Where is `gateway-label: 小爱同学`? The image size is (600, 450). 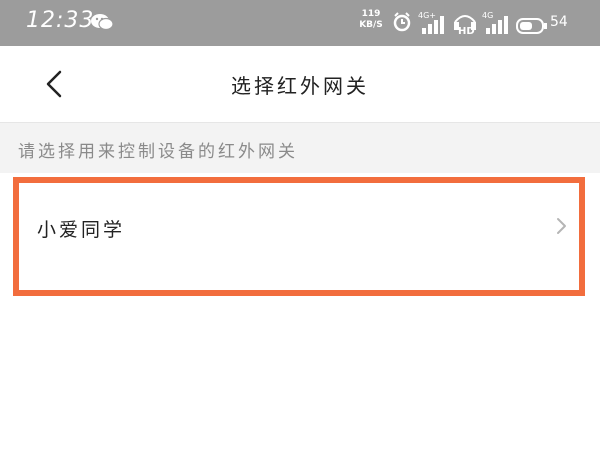 gateway-label: 小爱同学 is located at coordinates (81, 230).